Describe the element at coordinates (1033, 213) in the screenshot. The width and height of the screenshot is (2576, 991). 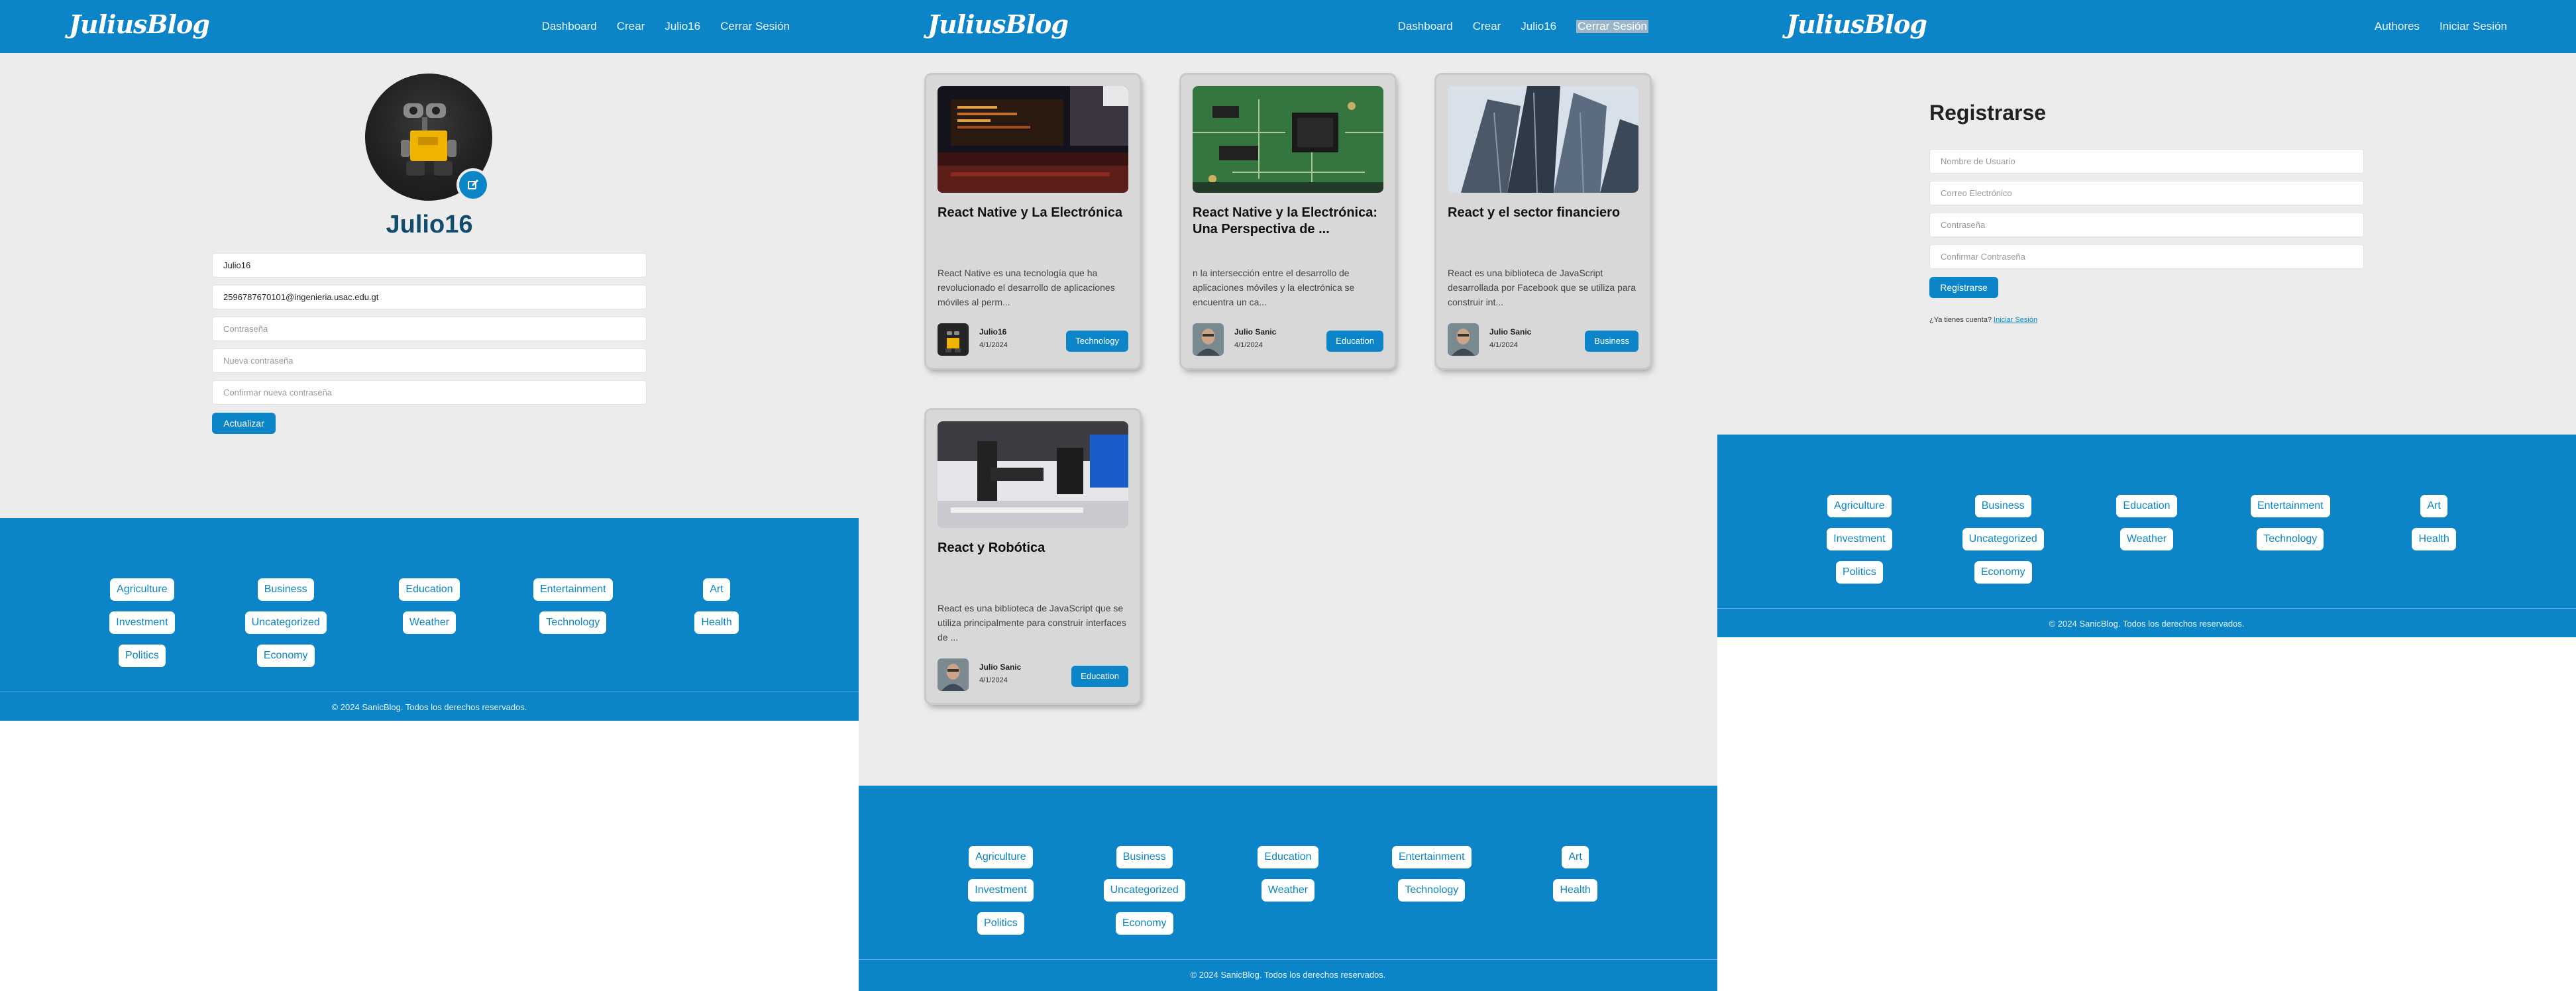
I see `post-title: React Native y La Electrónica` at that location.